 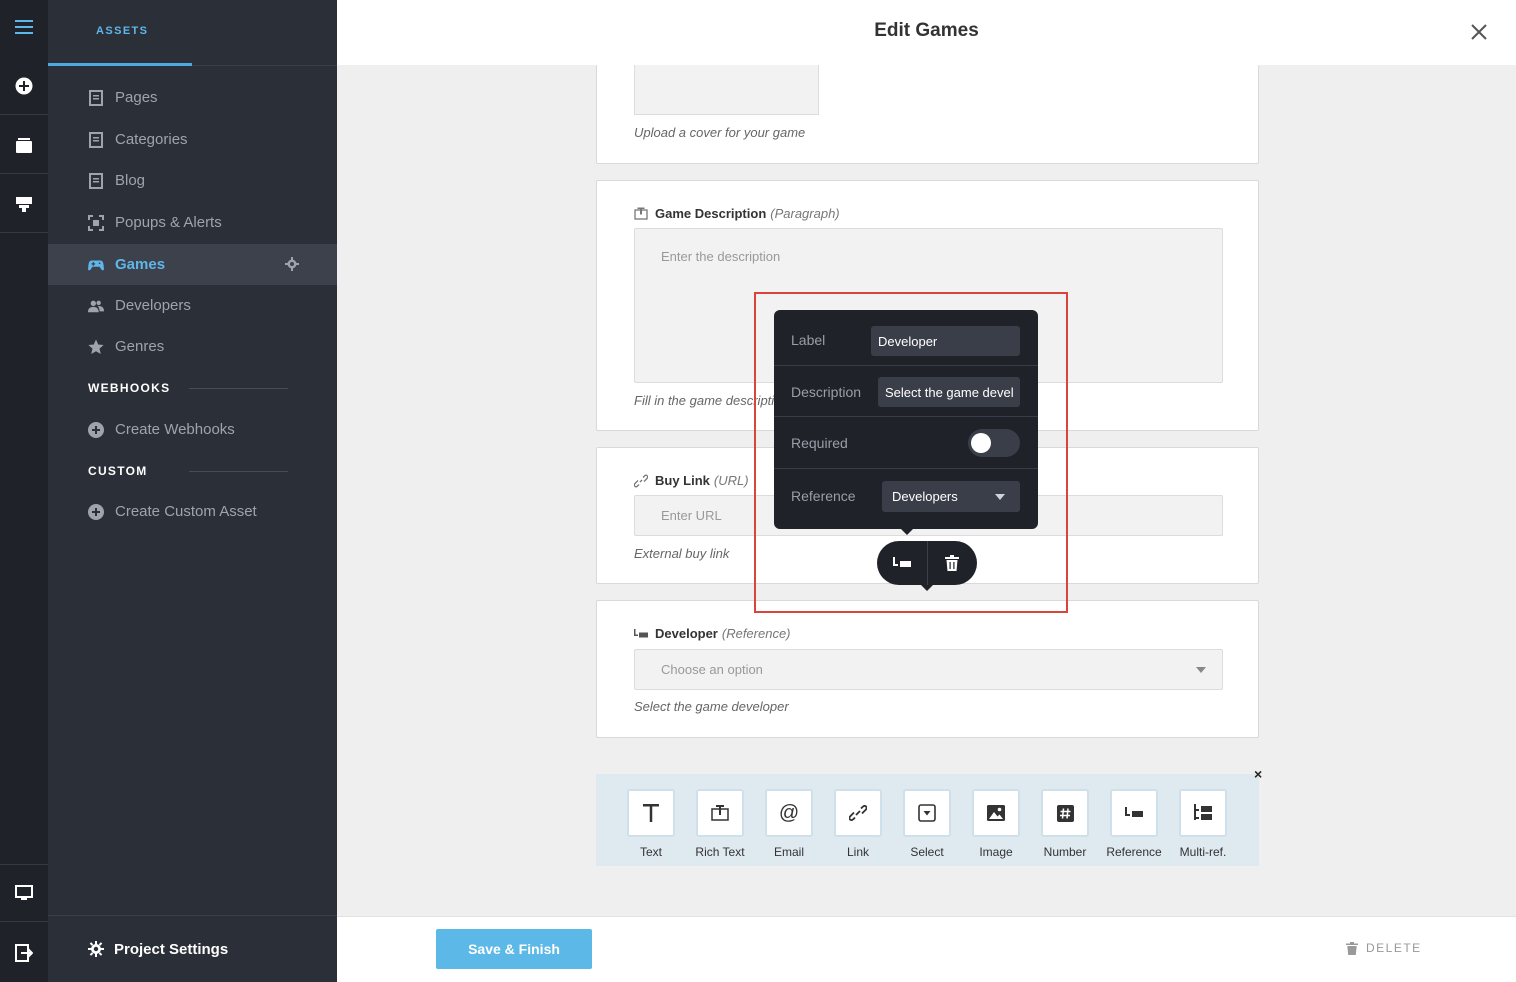 What do you see at coordinates (140, 264) in the screenshot?
I see `sidebar-item-label: Games` at bounding box center [140, 264].